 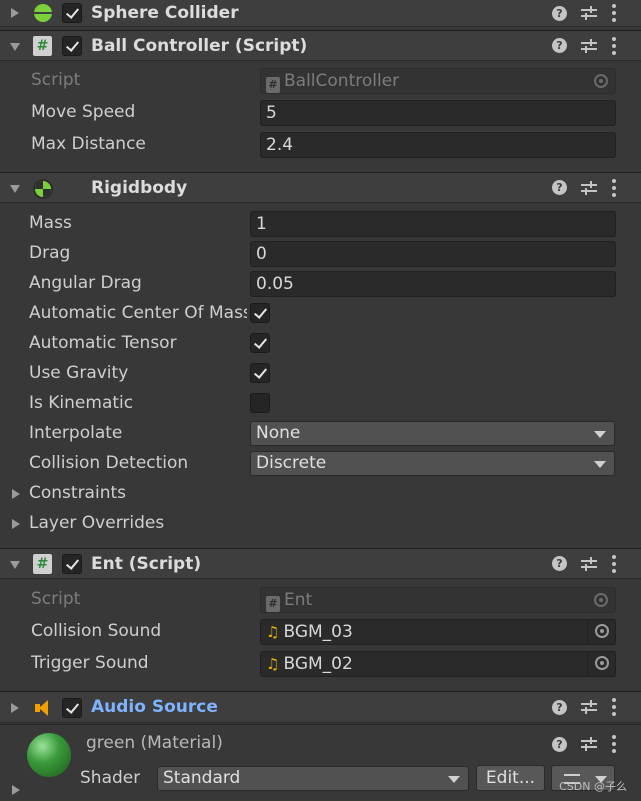 What do you see at coordinates (438, 113) in the screenshot?
I see `move-speed-input: 5` at bounding box center [438, 113].